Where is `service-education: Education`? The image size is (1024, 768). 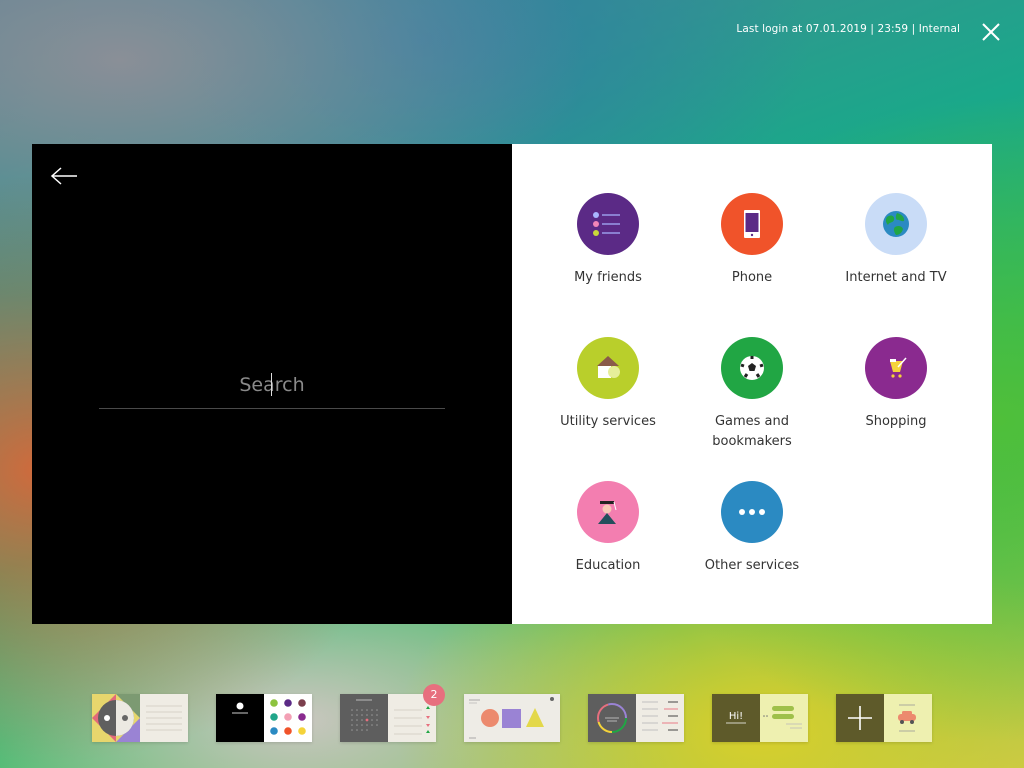 service-education: Education is located at coordinates (608, 541).